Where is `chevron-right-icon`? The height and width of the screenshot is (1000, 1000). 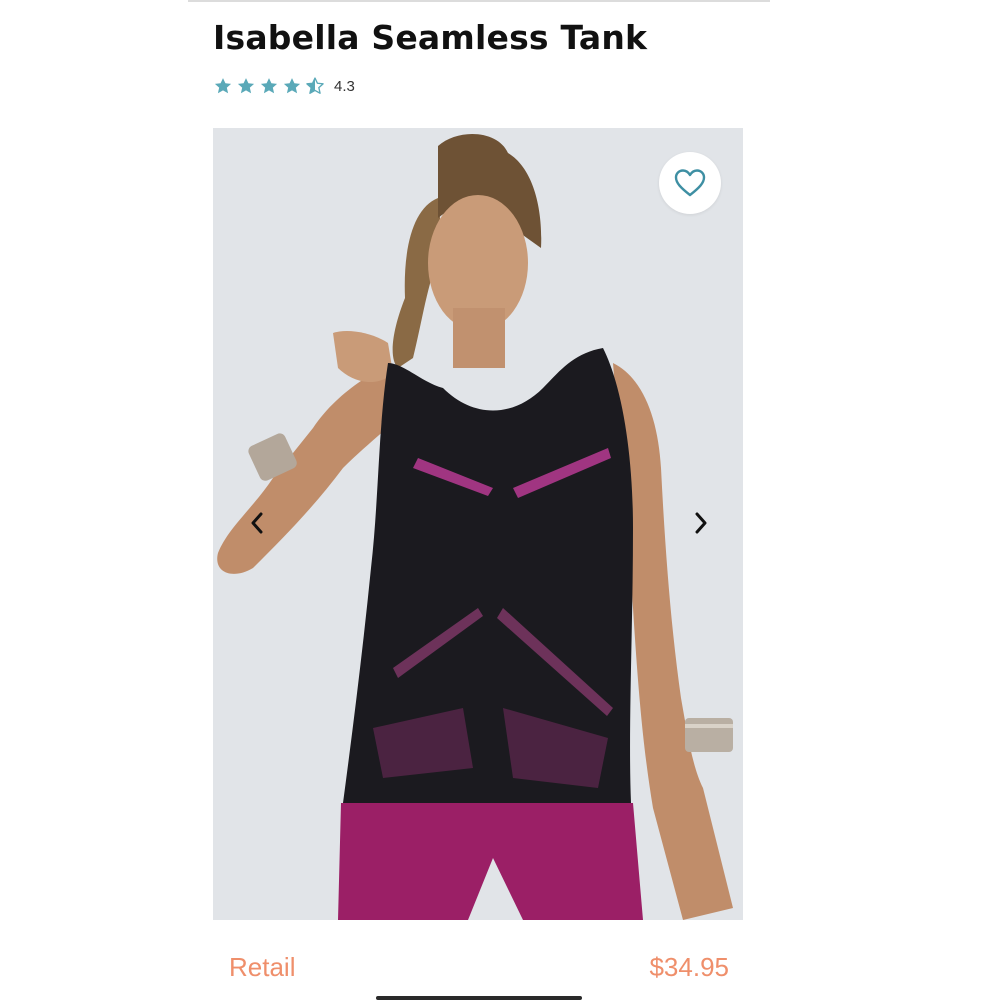 chevron-right-icon is located at coordinates (701, 523).